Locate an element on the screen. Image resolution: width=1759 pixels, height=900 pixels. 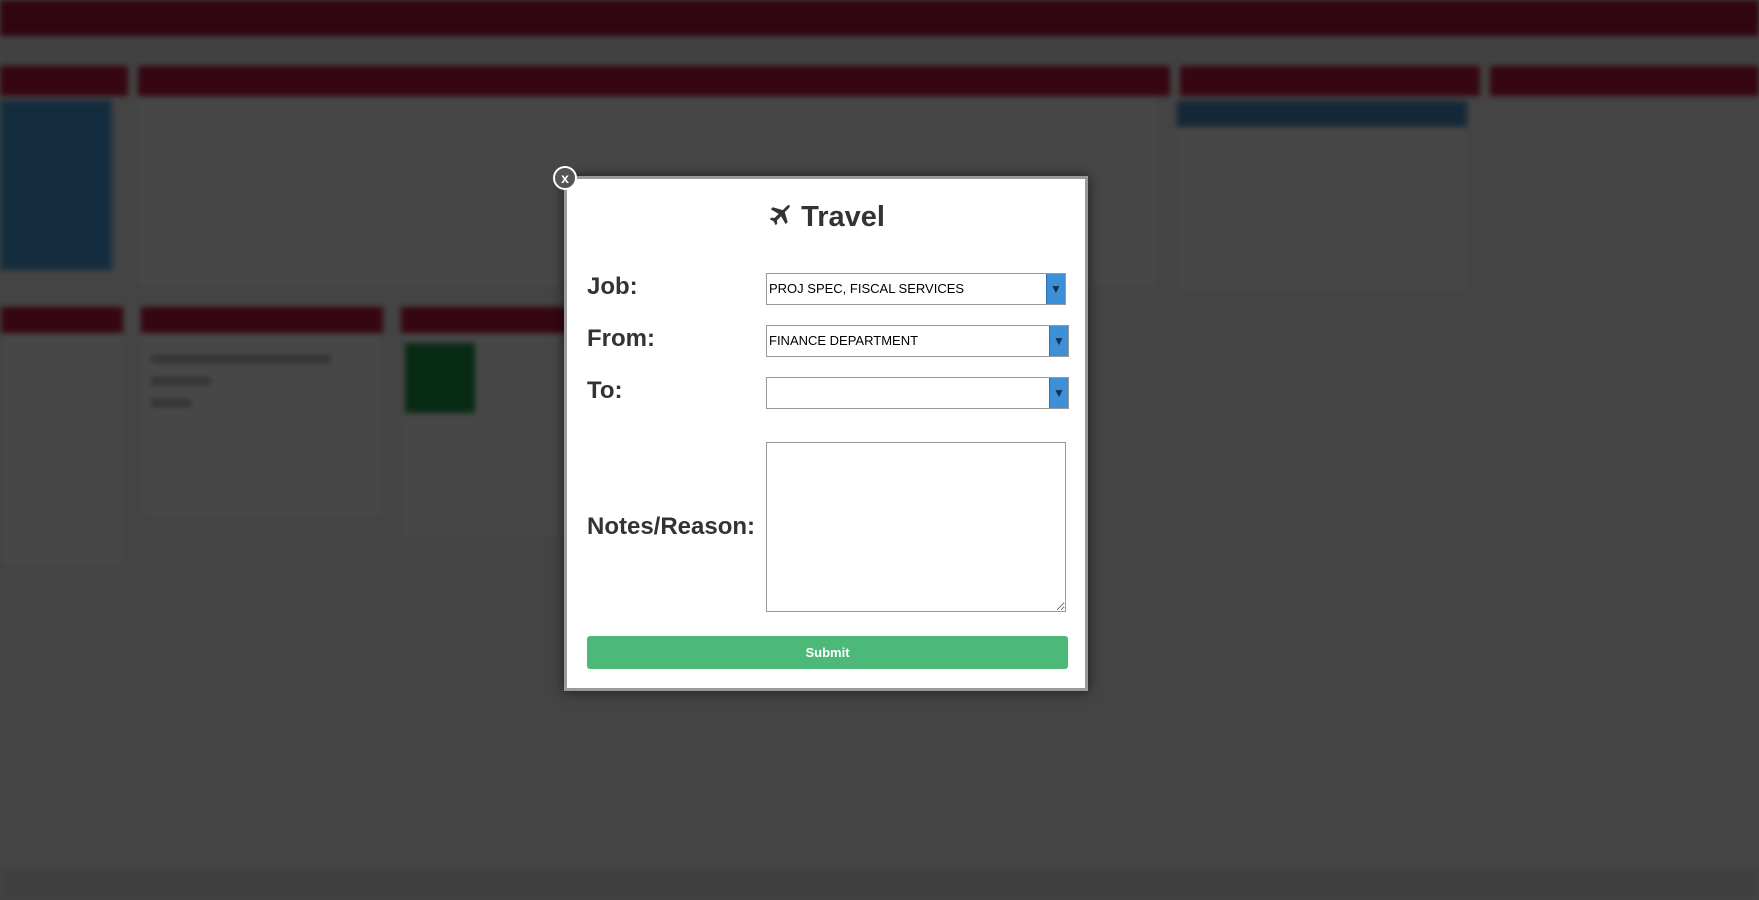
from-label: From: is located at coordinates (621, 338).